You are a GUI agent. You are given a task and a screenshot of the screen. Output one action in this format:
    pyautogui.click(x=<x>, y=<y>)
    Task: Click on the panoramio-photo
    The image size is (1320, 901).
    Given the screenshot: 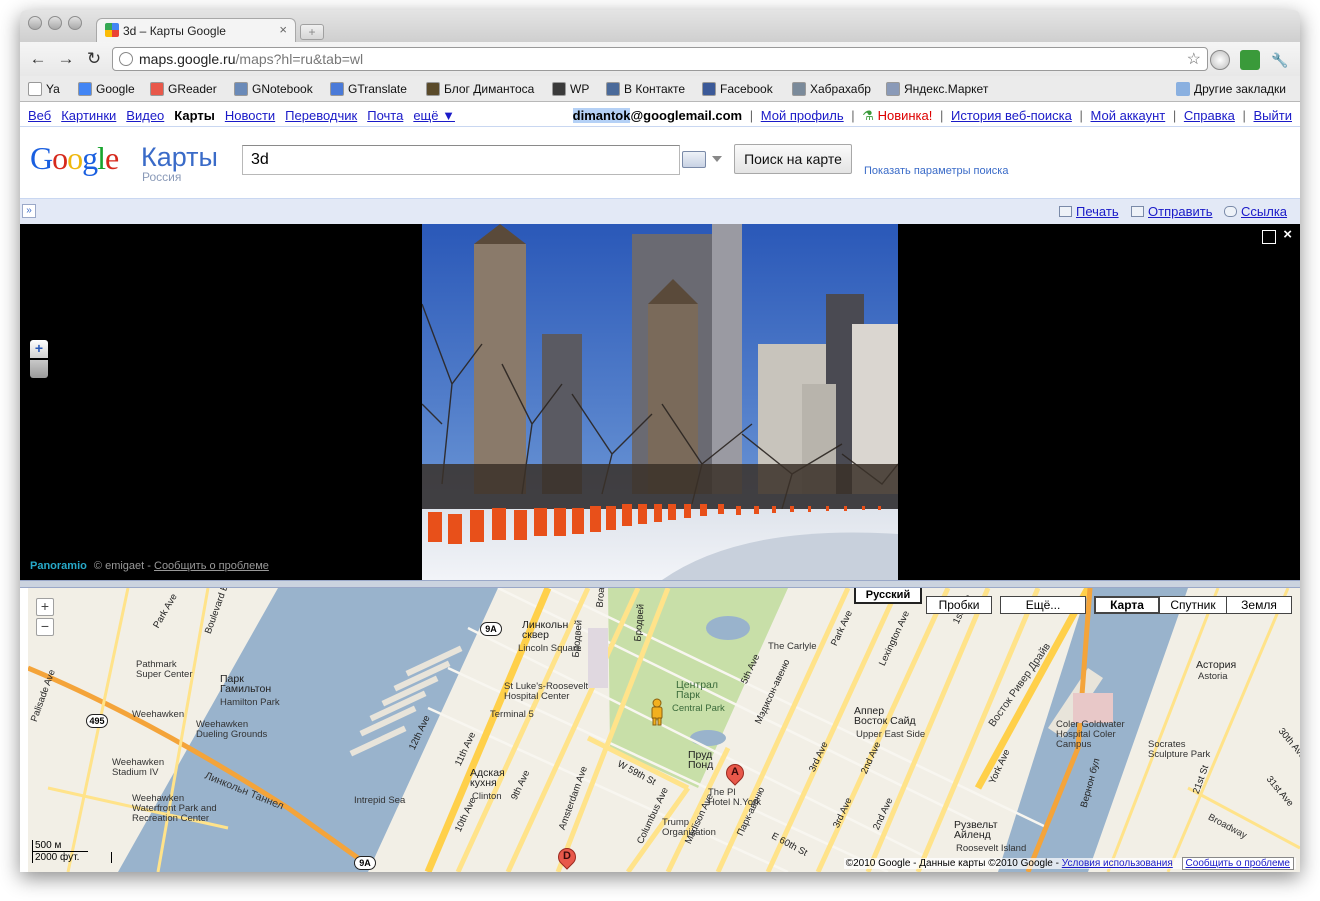 What is the action you would take?
    pyautogui.click(x=660, y=402)
    